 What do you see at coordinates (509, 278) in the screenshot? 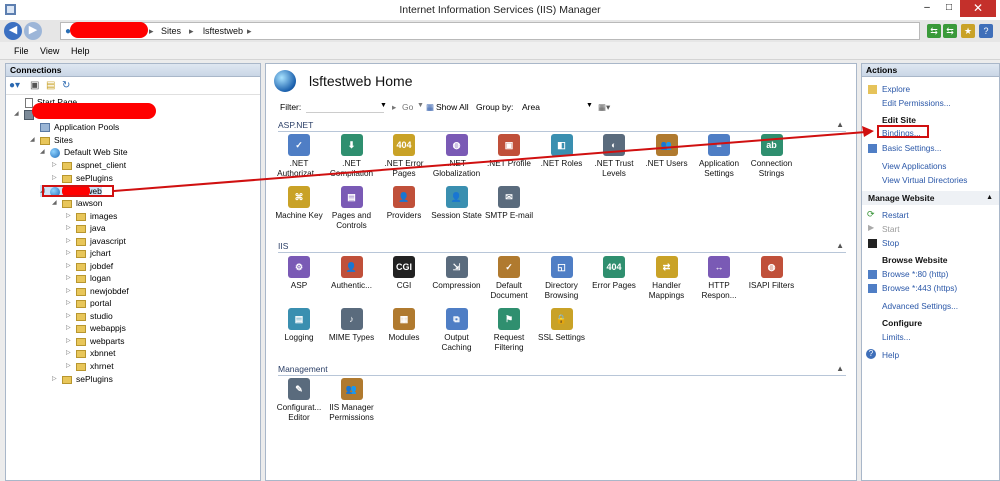
I see `feature-default-document: ✓ Default Document` at bounding box center [509, 278].